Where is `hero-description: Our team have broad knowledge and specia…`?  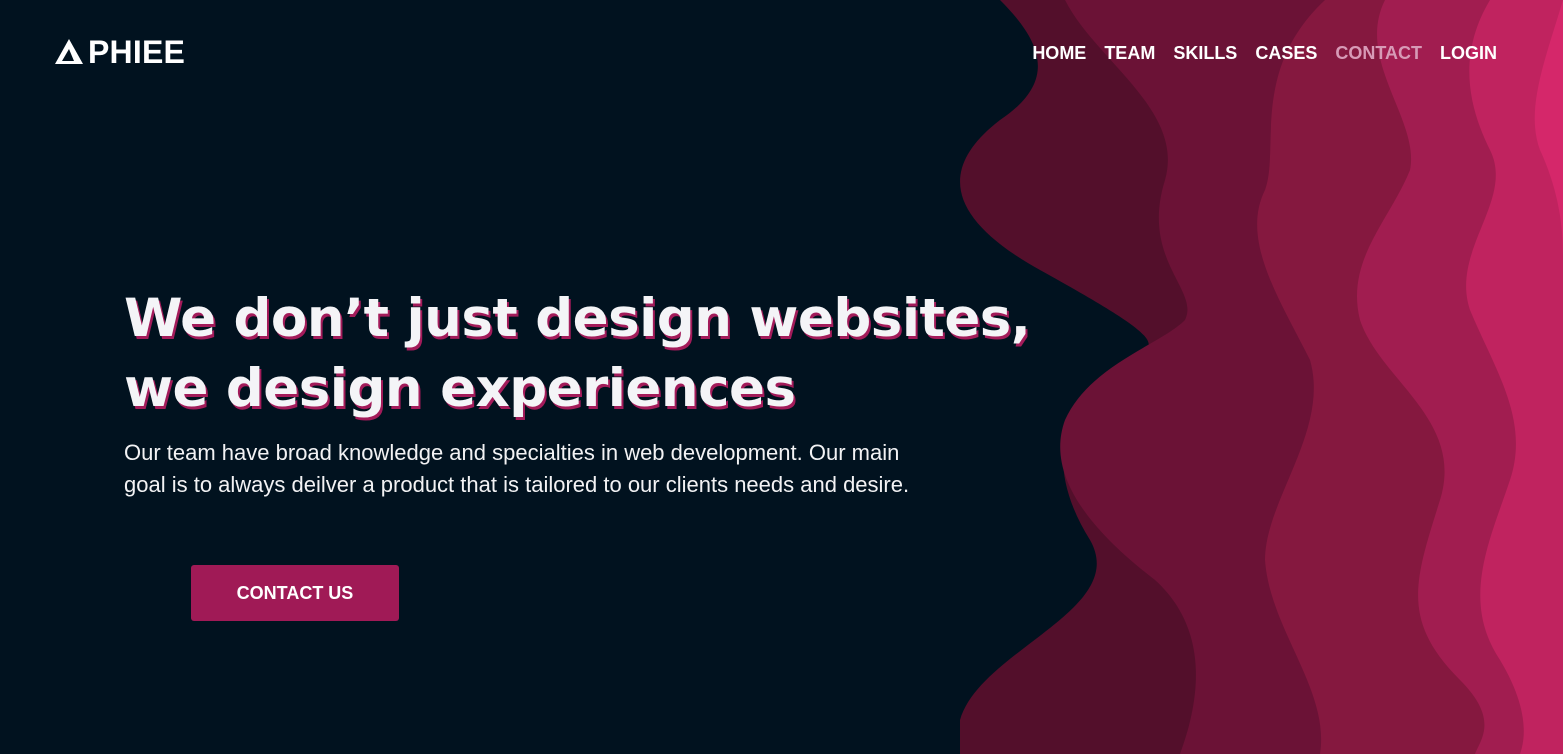
hero-description: Our team have broad knowledge and specia… is located at coordinates (517, 468).